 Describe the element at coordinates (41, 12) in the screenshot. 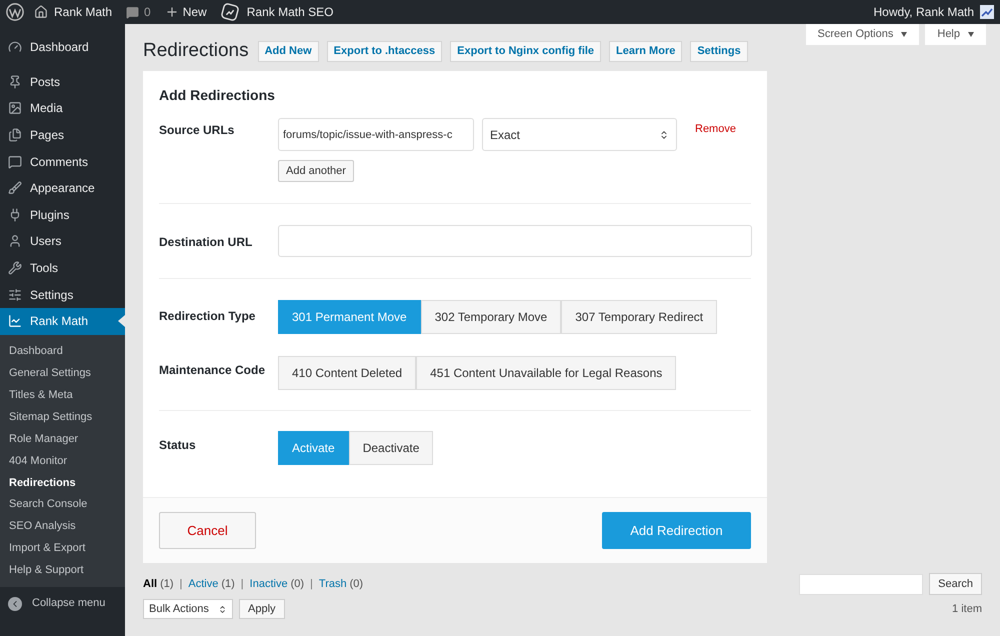

I see `home-icon` at that location.